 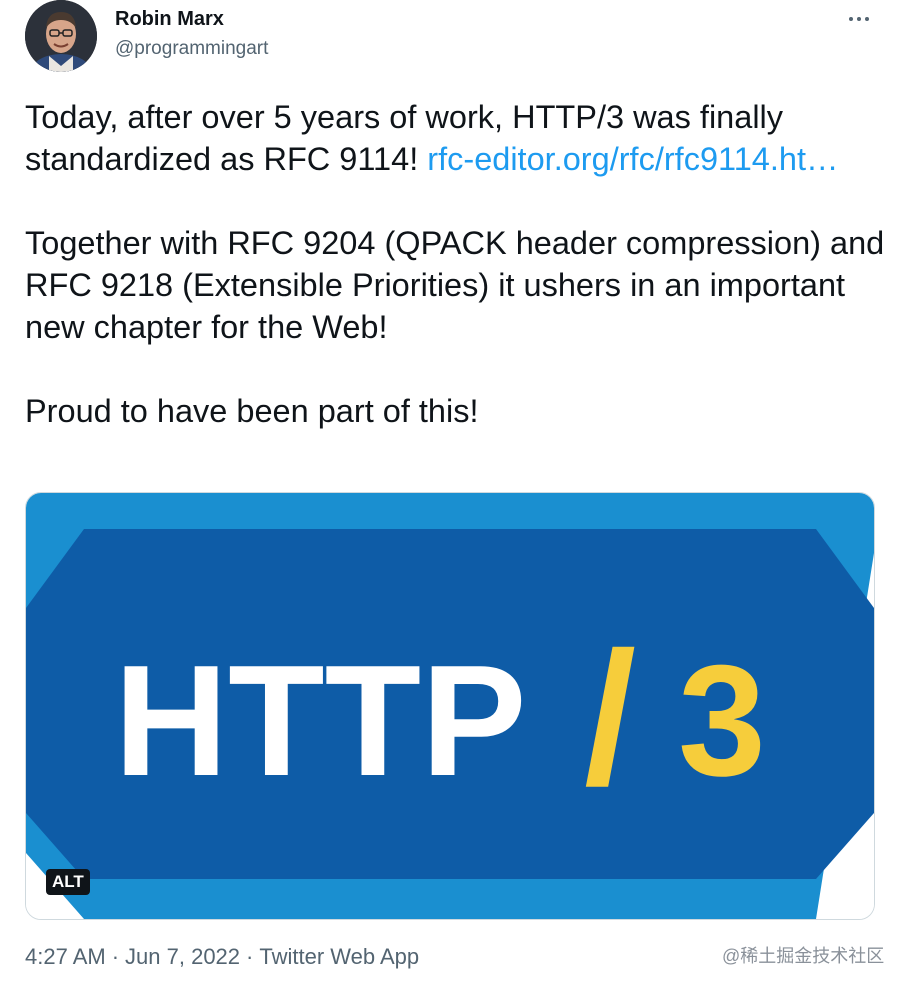 What do you see at coordinates (191, 49) in the screenshot?
I see `author-handle: @programmingart` at bounding box center [191, 49].